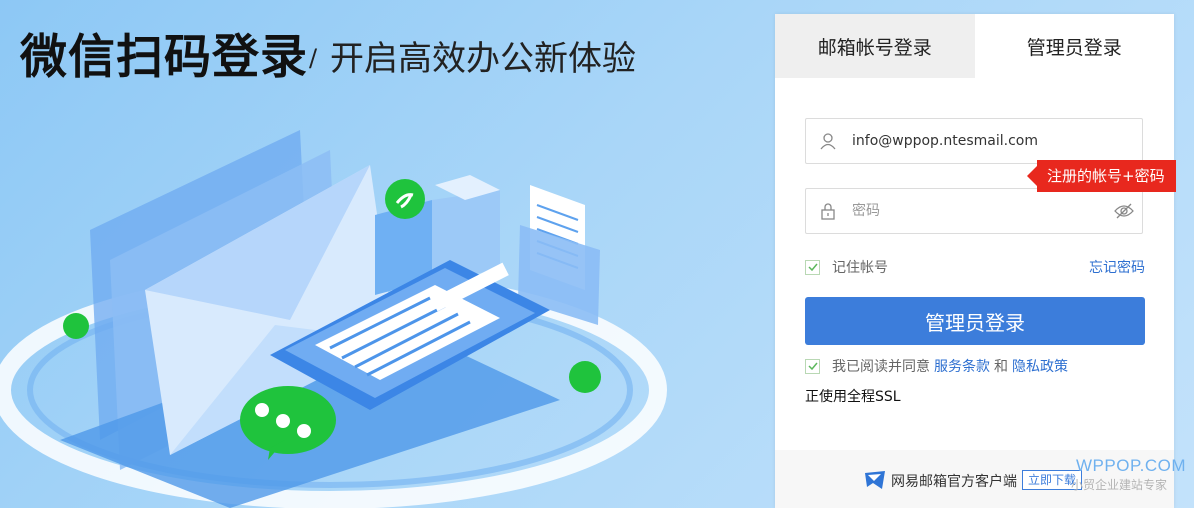  Describe the element at coordinates (996, 141) in the screenshot. I see `account-input` at that location.